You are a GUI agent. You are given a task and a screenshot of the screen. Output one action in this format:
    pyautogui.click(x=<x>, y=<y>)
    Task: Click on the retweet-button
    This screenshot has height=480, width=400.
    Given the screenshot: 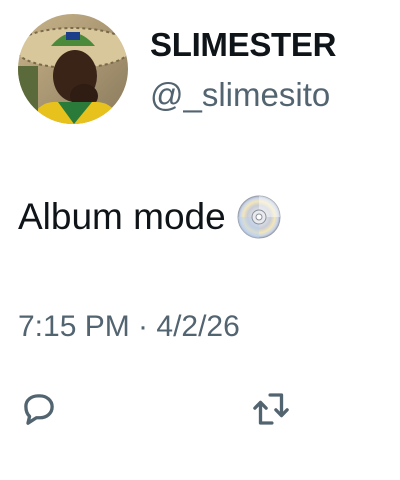 What is the action you would take?
    pyautogui.click(x=271, y=409)
    